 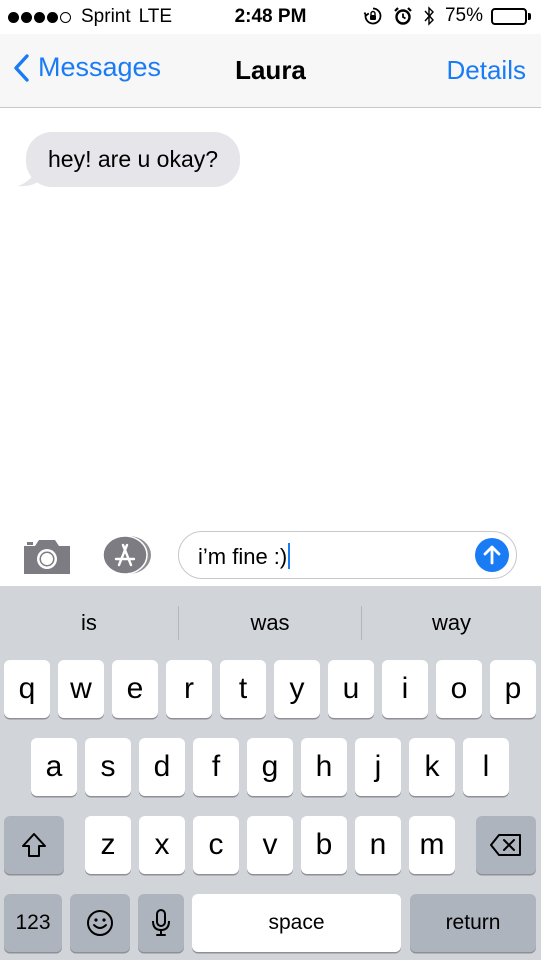 What do you see at coordinates (403, 16) in the screenshot?
I see `alarm-icon` at bounding box center [403, 16].